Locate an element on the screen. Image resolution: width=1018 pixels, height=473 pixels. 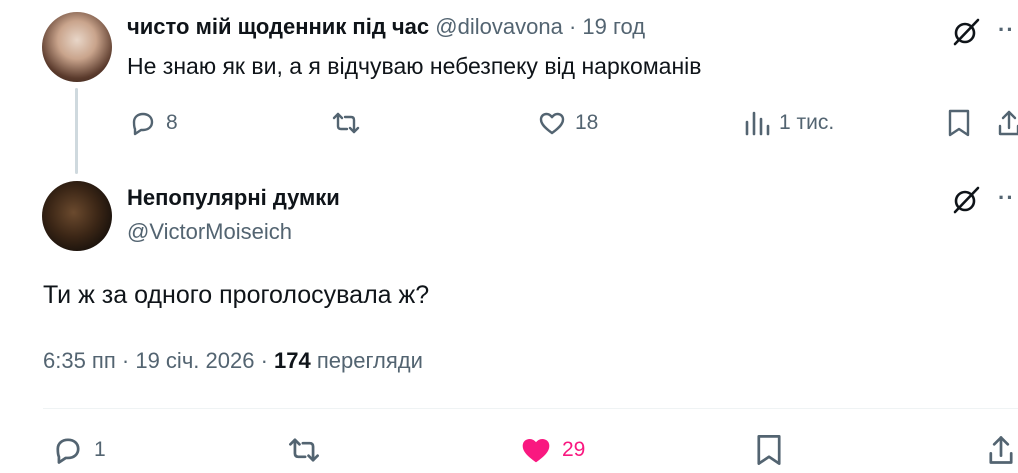
parent-timestamp: 19 год is located at coordinates (613, 26).